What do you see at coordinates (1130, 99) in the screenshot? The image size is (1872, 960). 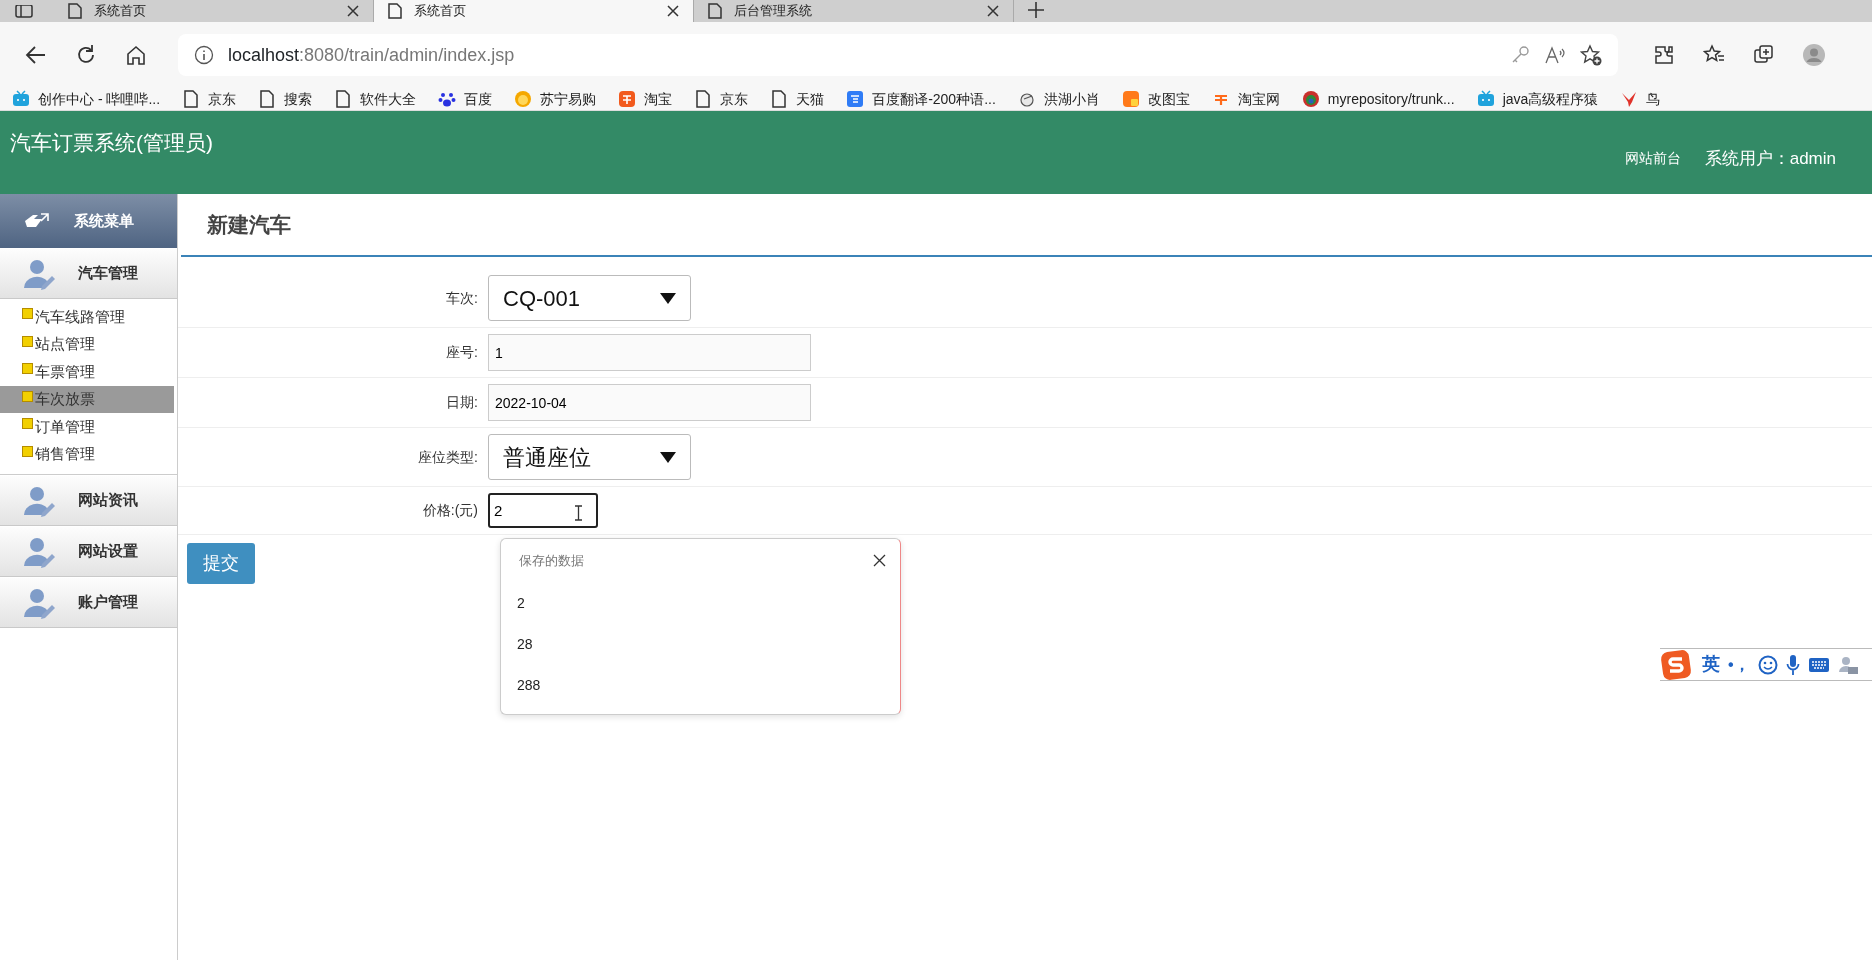 I see `app-icon` at bounding box center [1130, 99].